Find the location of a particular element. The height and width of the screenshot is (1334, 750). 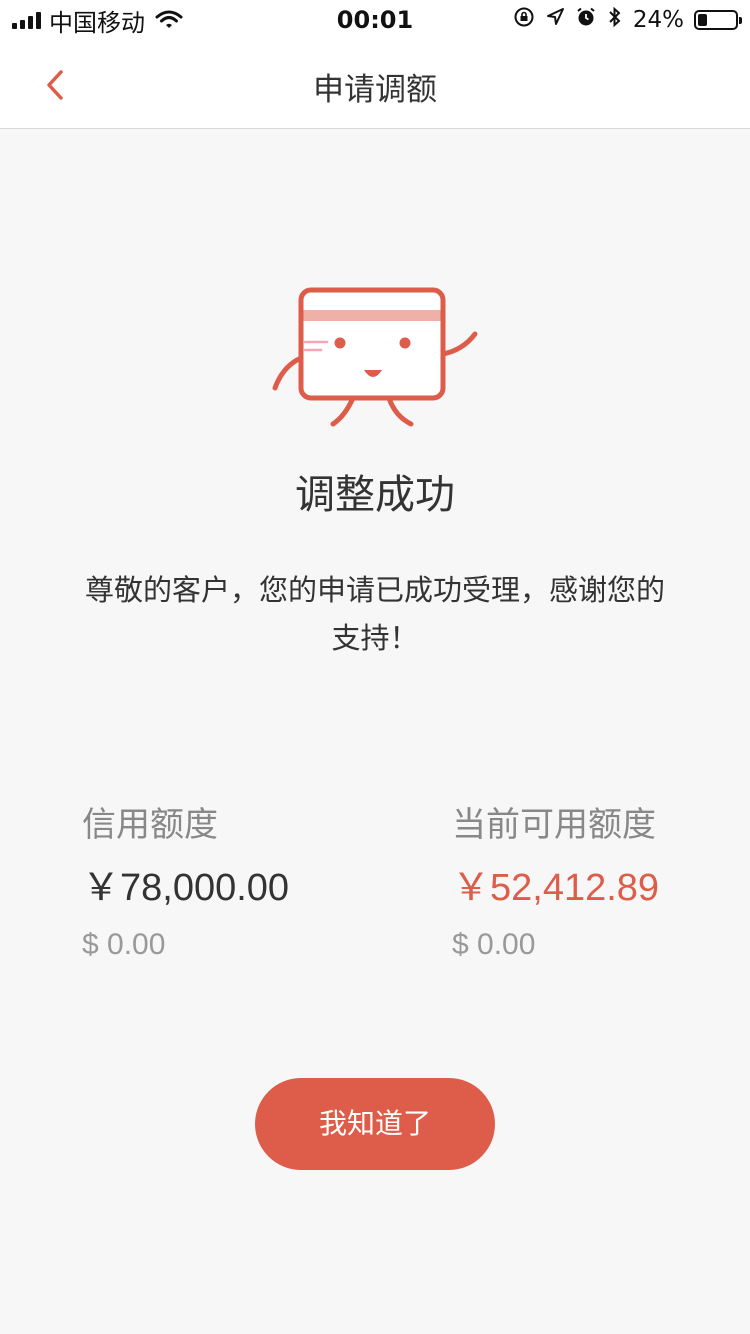

navigation-bar: 申请调额 is located at coordinates (375, 84).